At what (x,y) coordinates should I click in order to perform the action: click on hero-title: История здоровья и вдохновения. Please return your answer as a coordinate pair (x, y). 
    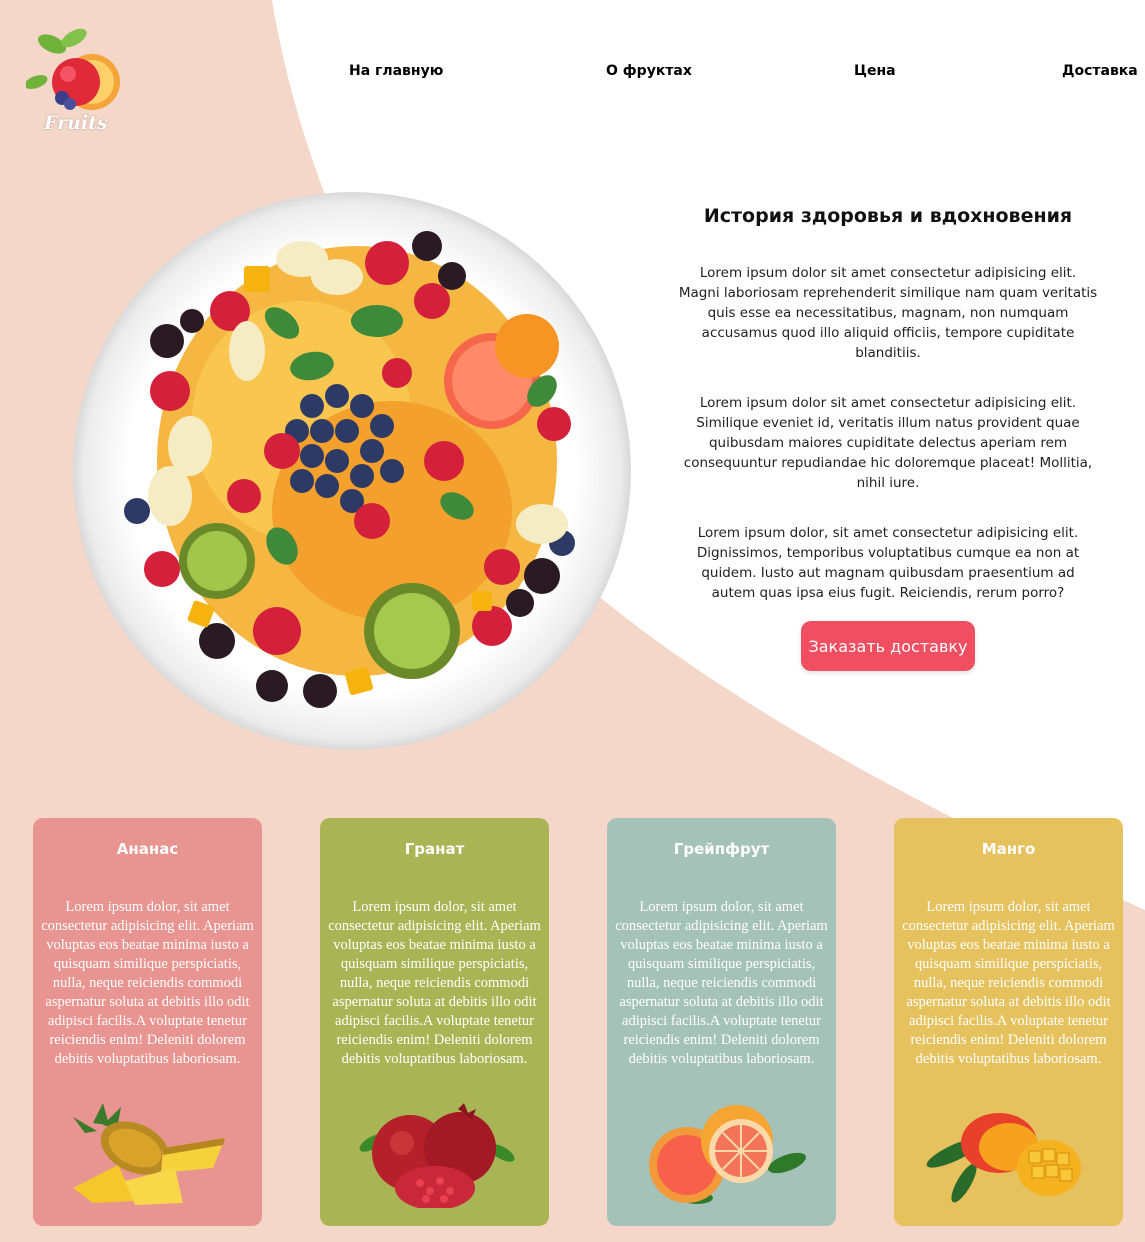
    Looking at the image, I should click on (888, 216).